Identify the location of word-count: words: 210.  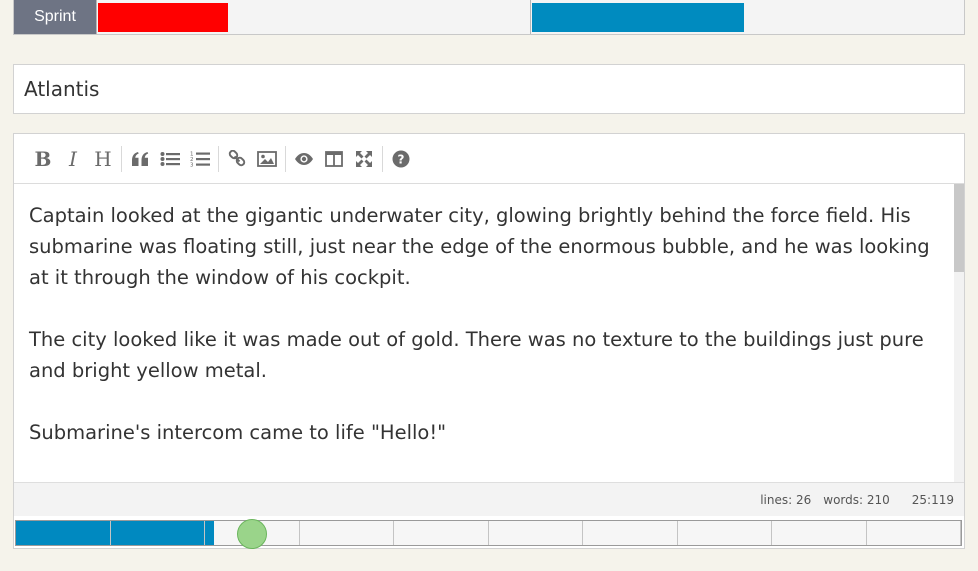
(856, 499).